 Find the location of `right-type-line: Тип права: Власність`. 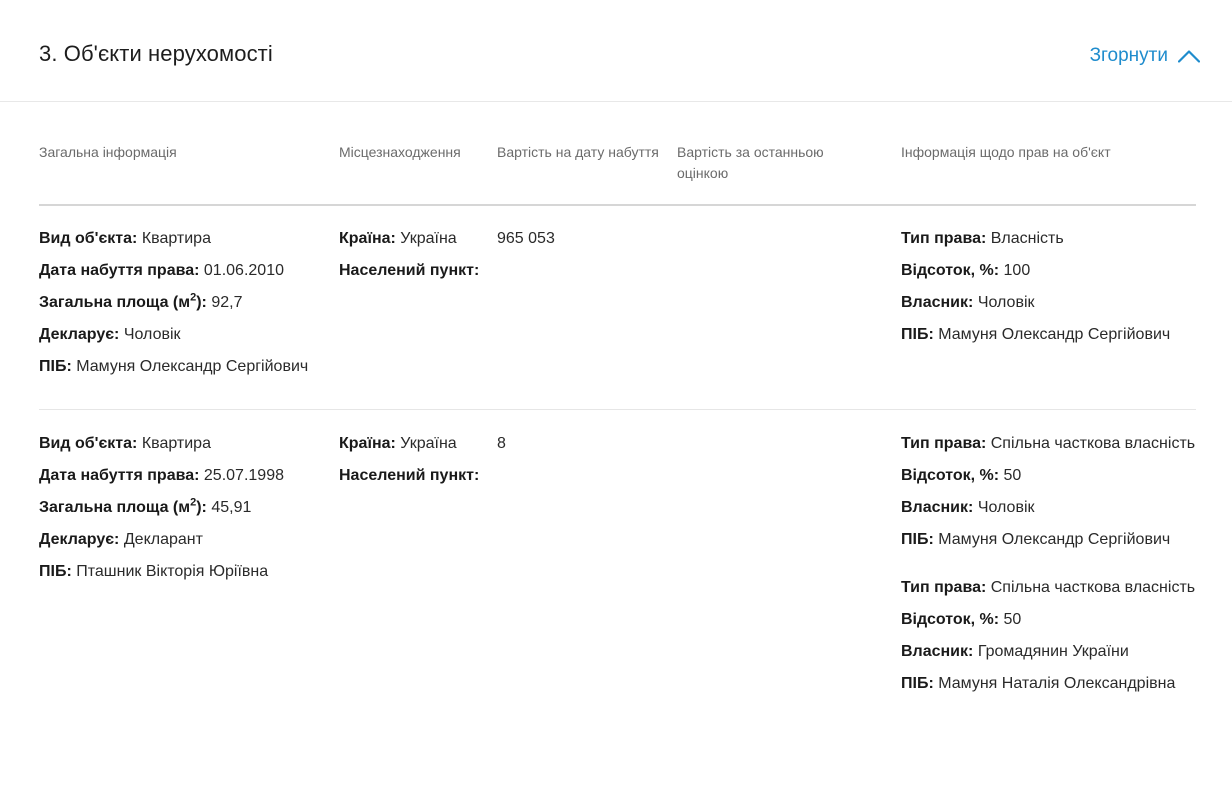

right-type-line: Тип права: Власність is located at coordinates (982, 238).